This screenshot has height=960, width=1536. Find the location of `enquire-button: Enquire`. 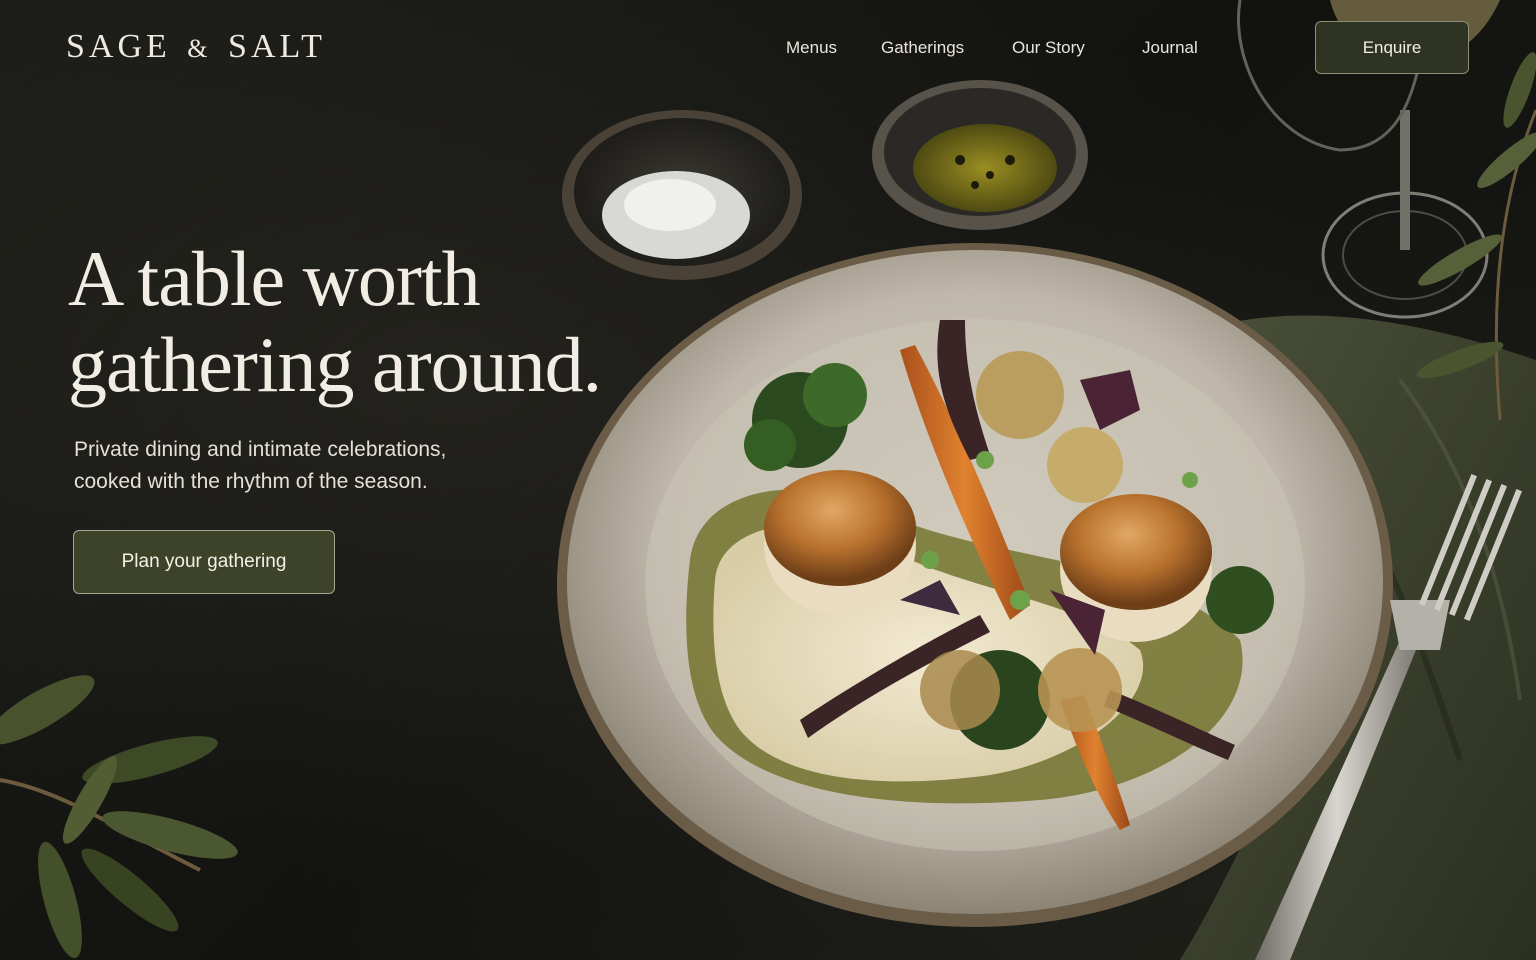

enquire-button: Enquire is located at coordinates (1392, 47).